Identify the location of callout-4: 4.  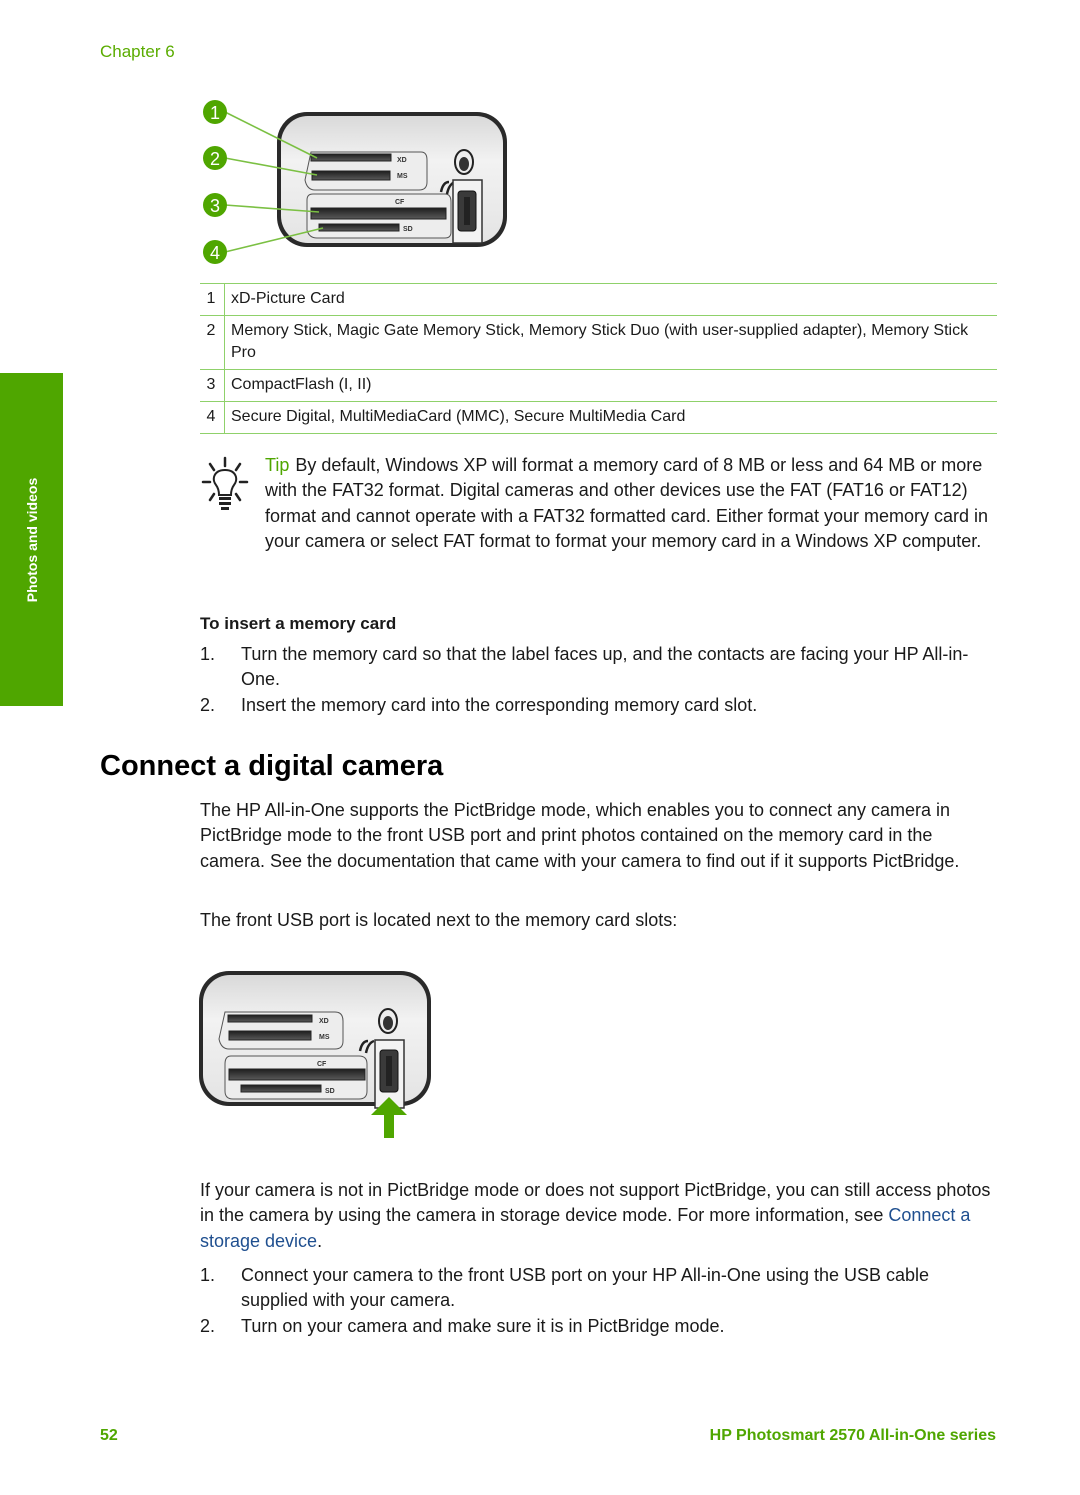
(215, 252).